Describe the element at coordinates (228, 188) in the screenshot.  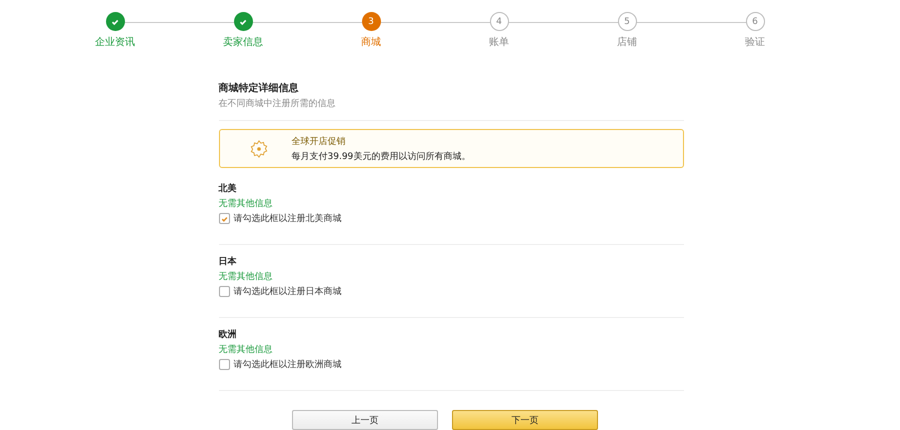
I see `region-name: 北美` at that location.